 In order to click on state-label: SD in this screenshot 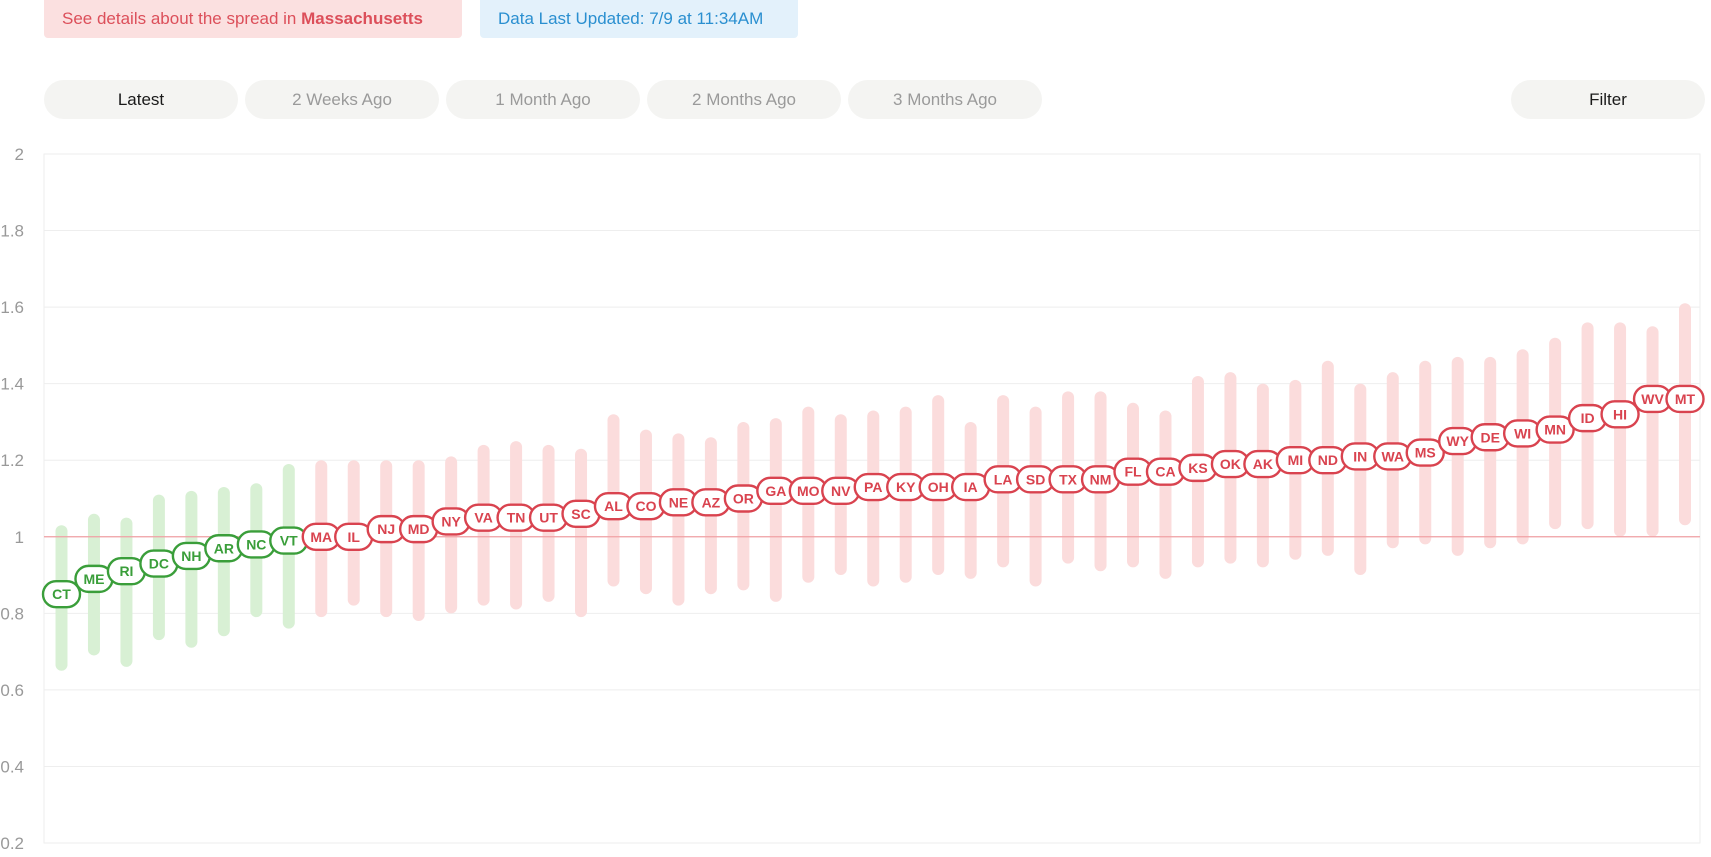, I will do `click(1035, 479)`.